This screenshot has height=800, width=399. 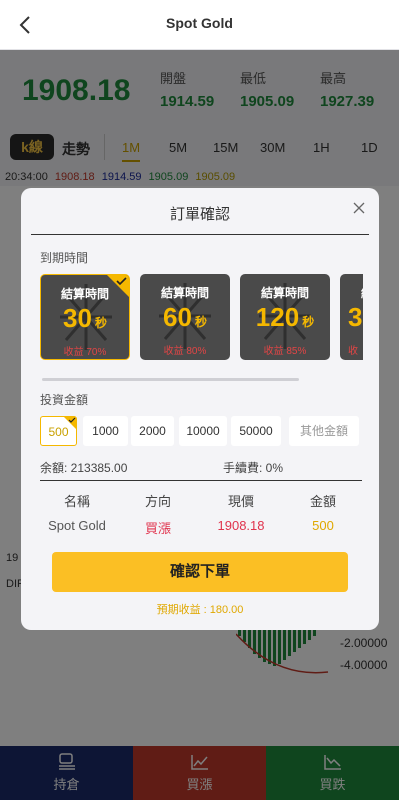 I want to click on card-number: 30, so click(x=77, y=318).